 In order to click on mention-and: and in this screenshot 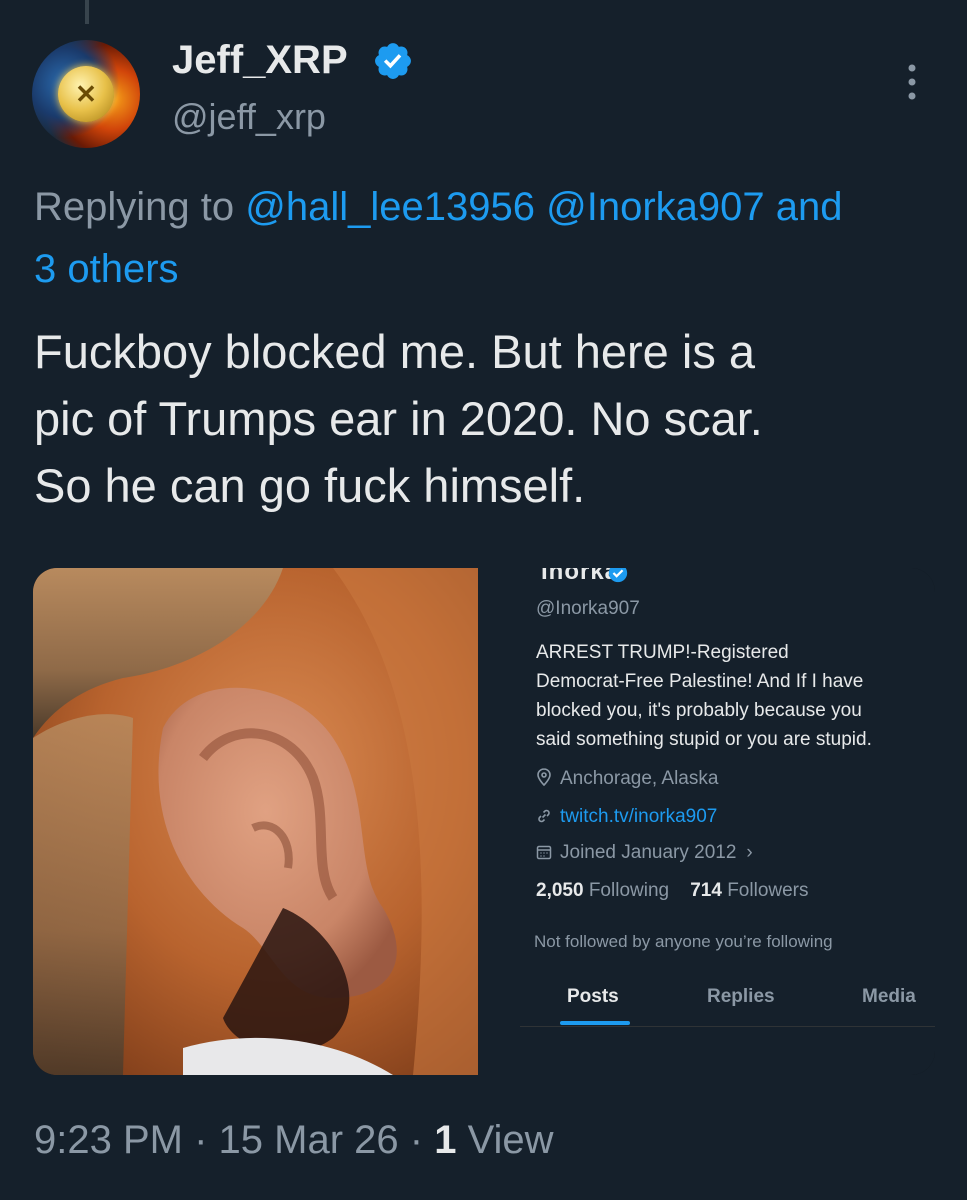, I will do `click(809, 207)`.